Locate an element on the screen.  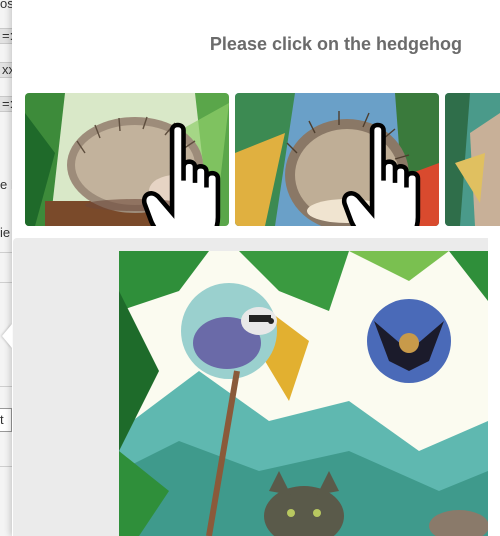
captcha-instruction: Please click on the hedgehog is located at coordinates (335, 44).